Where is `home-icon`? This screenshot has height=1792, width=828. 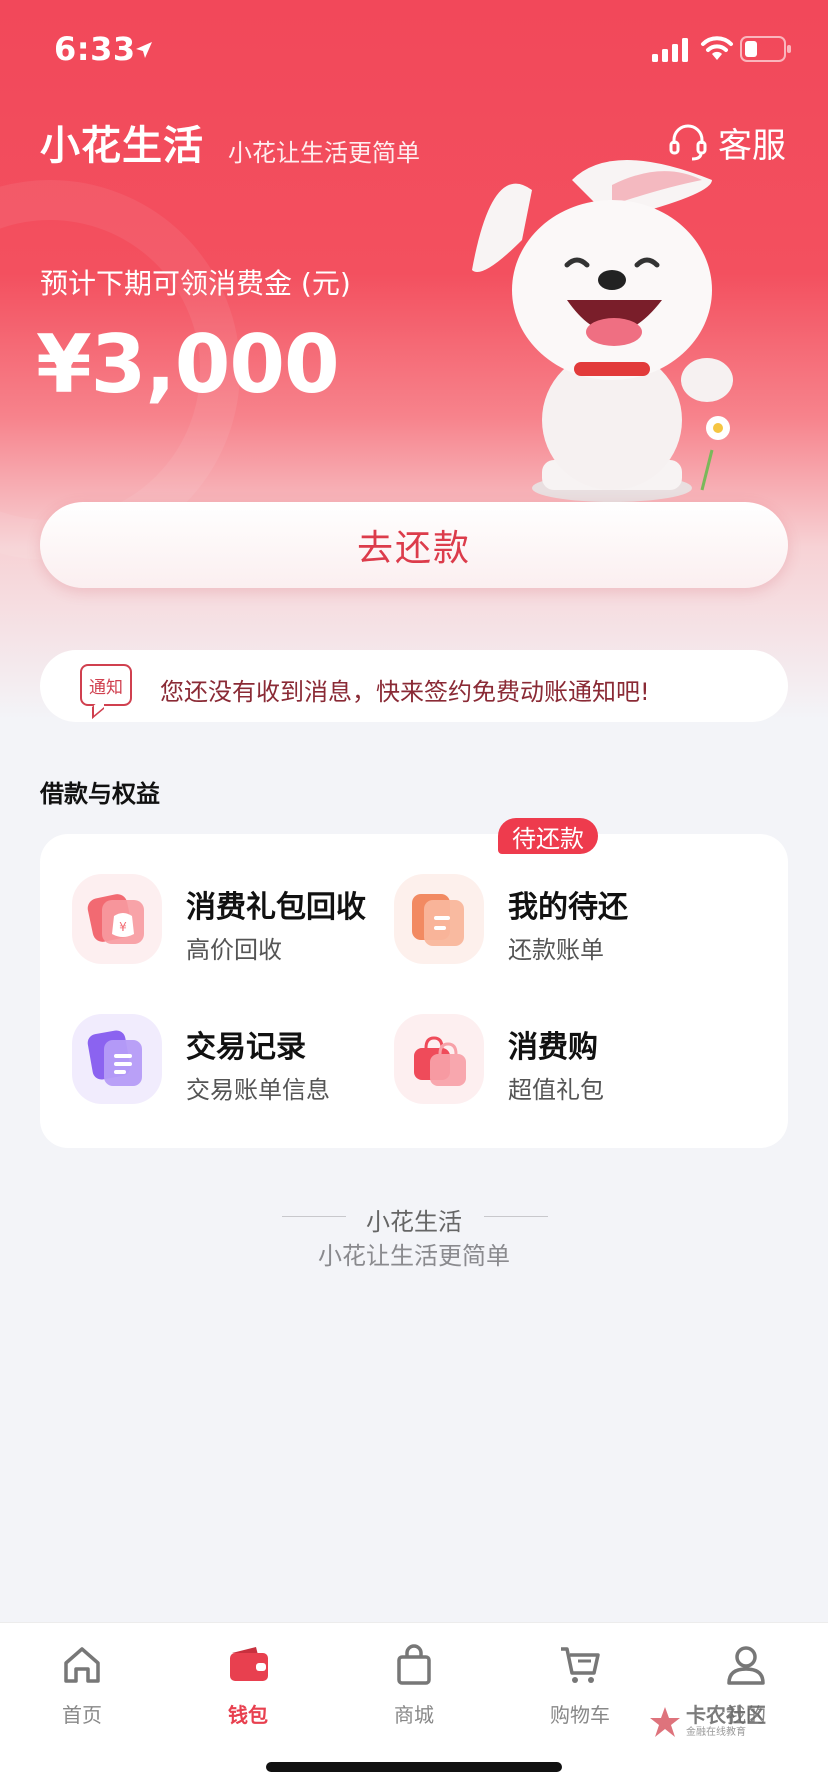
home-icon is located at coordinates (82, 1665).